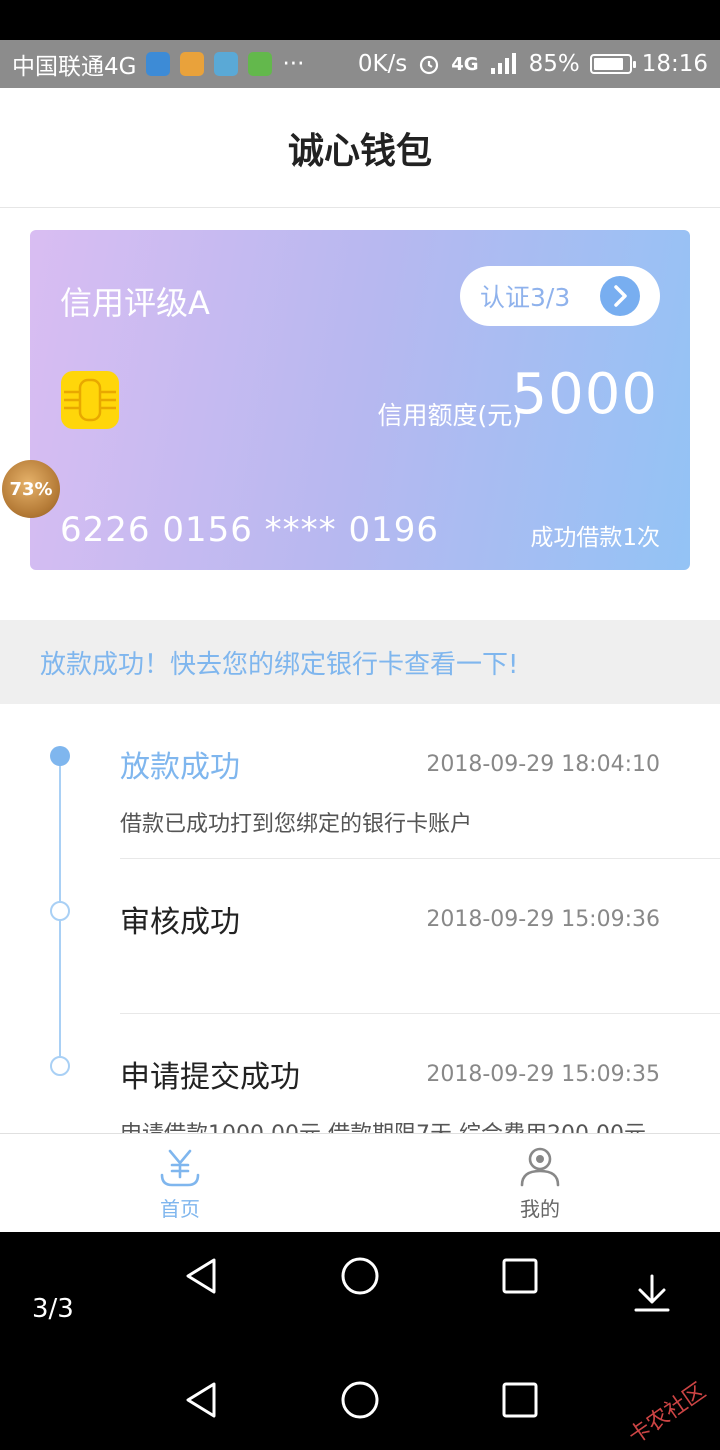  What do you see at coordinates (53, 1309) in the screenshot?
I see `page-indicator: 3/3` at bounding box center [53, 1309].